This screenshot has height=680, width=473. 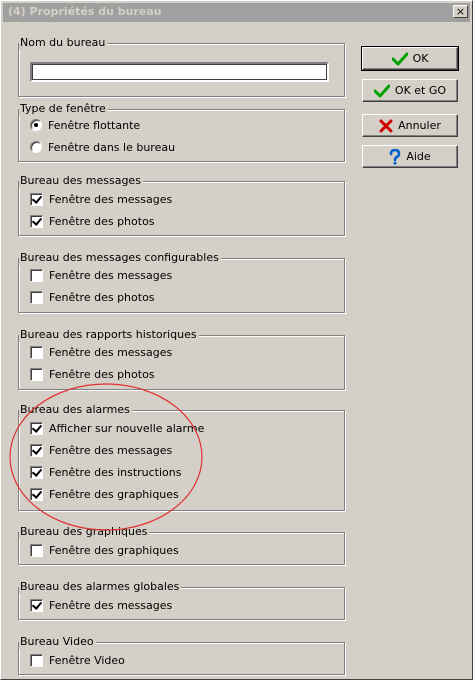 I want to click on group-title: Bureau des graphiques, so click(x=84, y=532).